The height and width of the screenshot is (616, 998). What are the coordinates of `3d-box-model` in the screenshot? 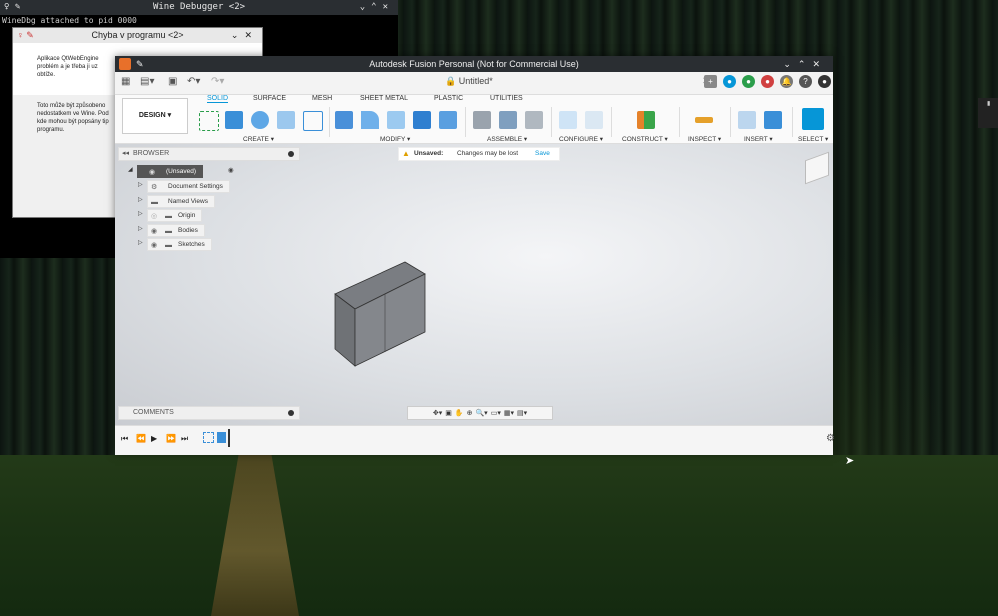 It's located at (385, 314).